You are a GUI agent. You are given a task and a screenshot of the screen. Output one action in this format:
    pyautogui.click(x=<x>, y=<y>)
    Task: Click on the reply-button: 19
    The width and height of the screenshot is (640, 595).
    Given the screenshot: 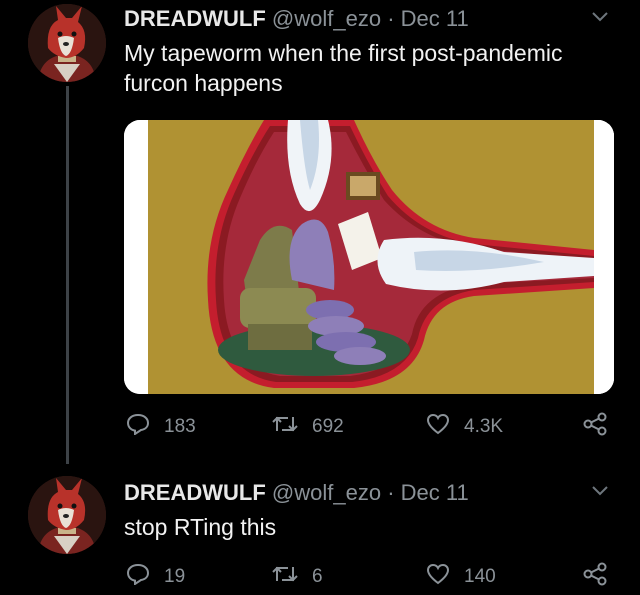 What is the action you would take?
    pyautogui.click(x=155, y=577)
    